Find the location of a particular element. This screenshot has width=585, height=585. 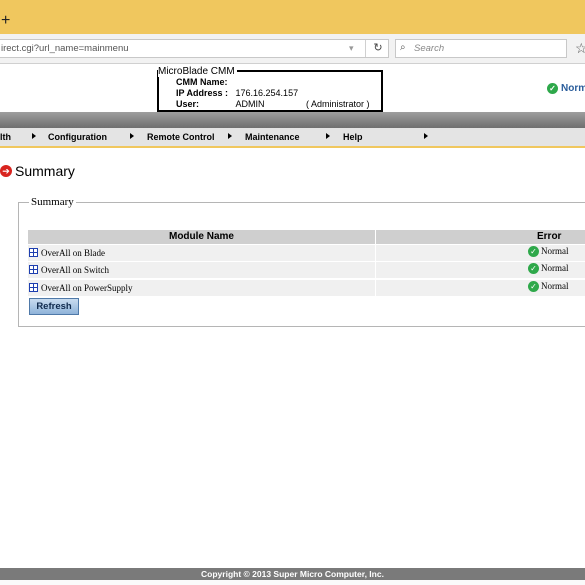

refresh-button: Refresh is located at coordinates (54, 306).